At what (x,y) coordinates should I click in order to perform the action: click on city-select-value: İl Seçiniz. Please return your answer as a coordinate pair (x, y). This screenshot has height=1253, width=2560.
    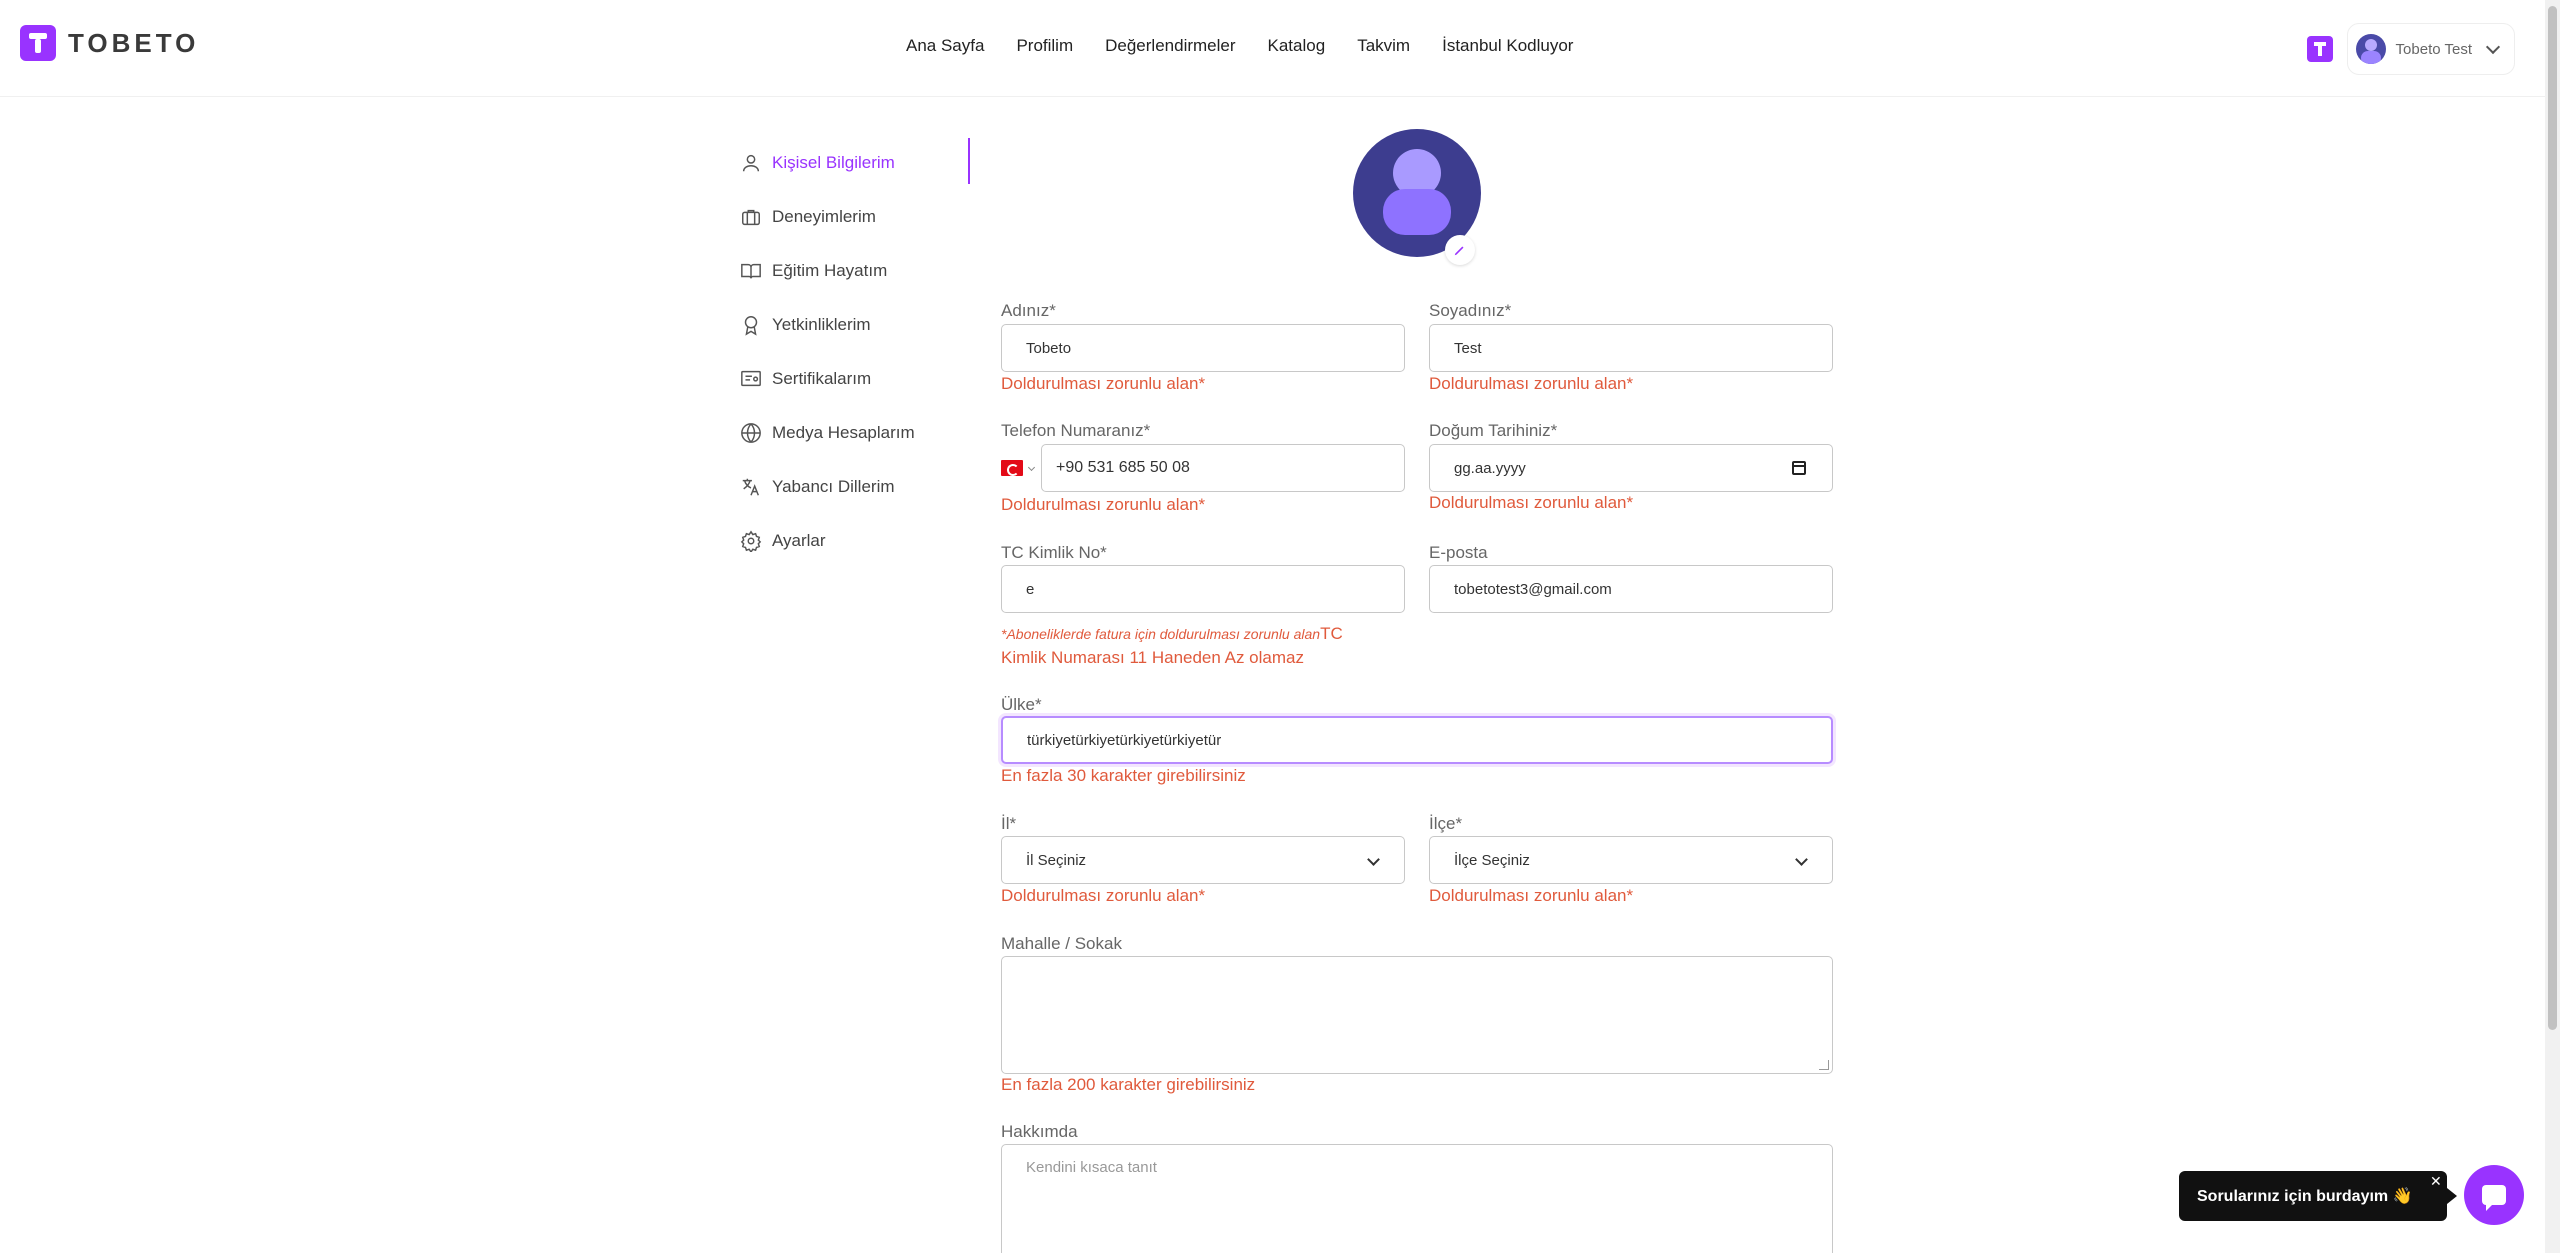
    Looking at the image, I should click on (1056, 860).